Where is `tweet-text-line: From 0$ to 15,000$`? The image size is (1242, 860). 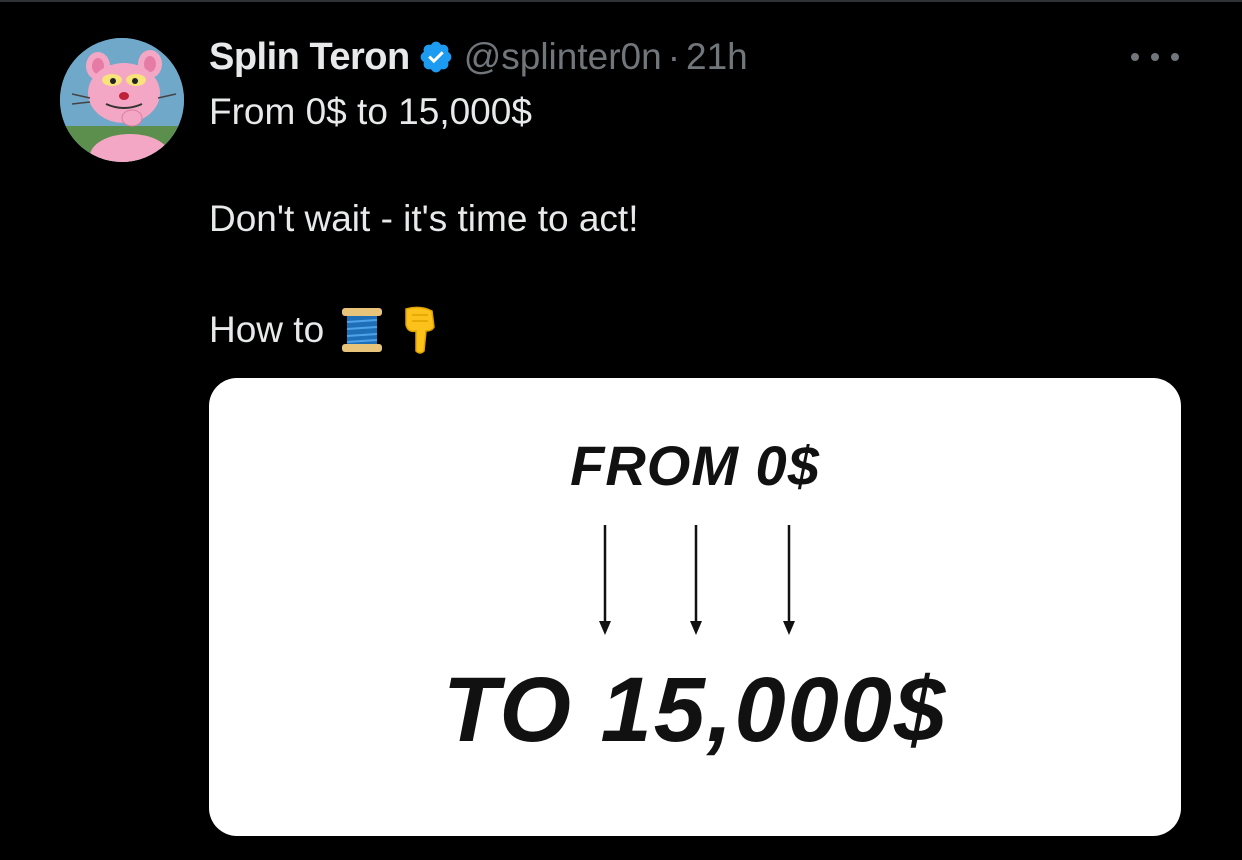 tweet-text-line: From 0$ to 15,000$ is located at coordinates (370, 111).